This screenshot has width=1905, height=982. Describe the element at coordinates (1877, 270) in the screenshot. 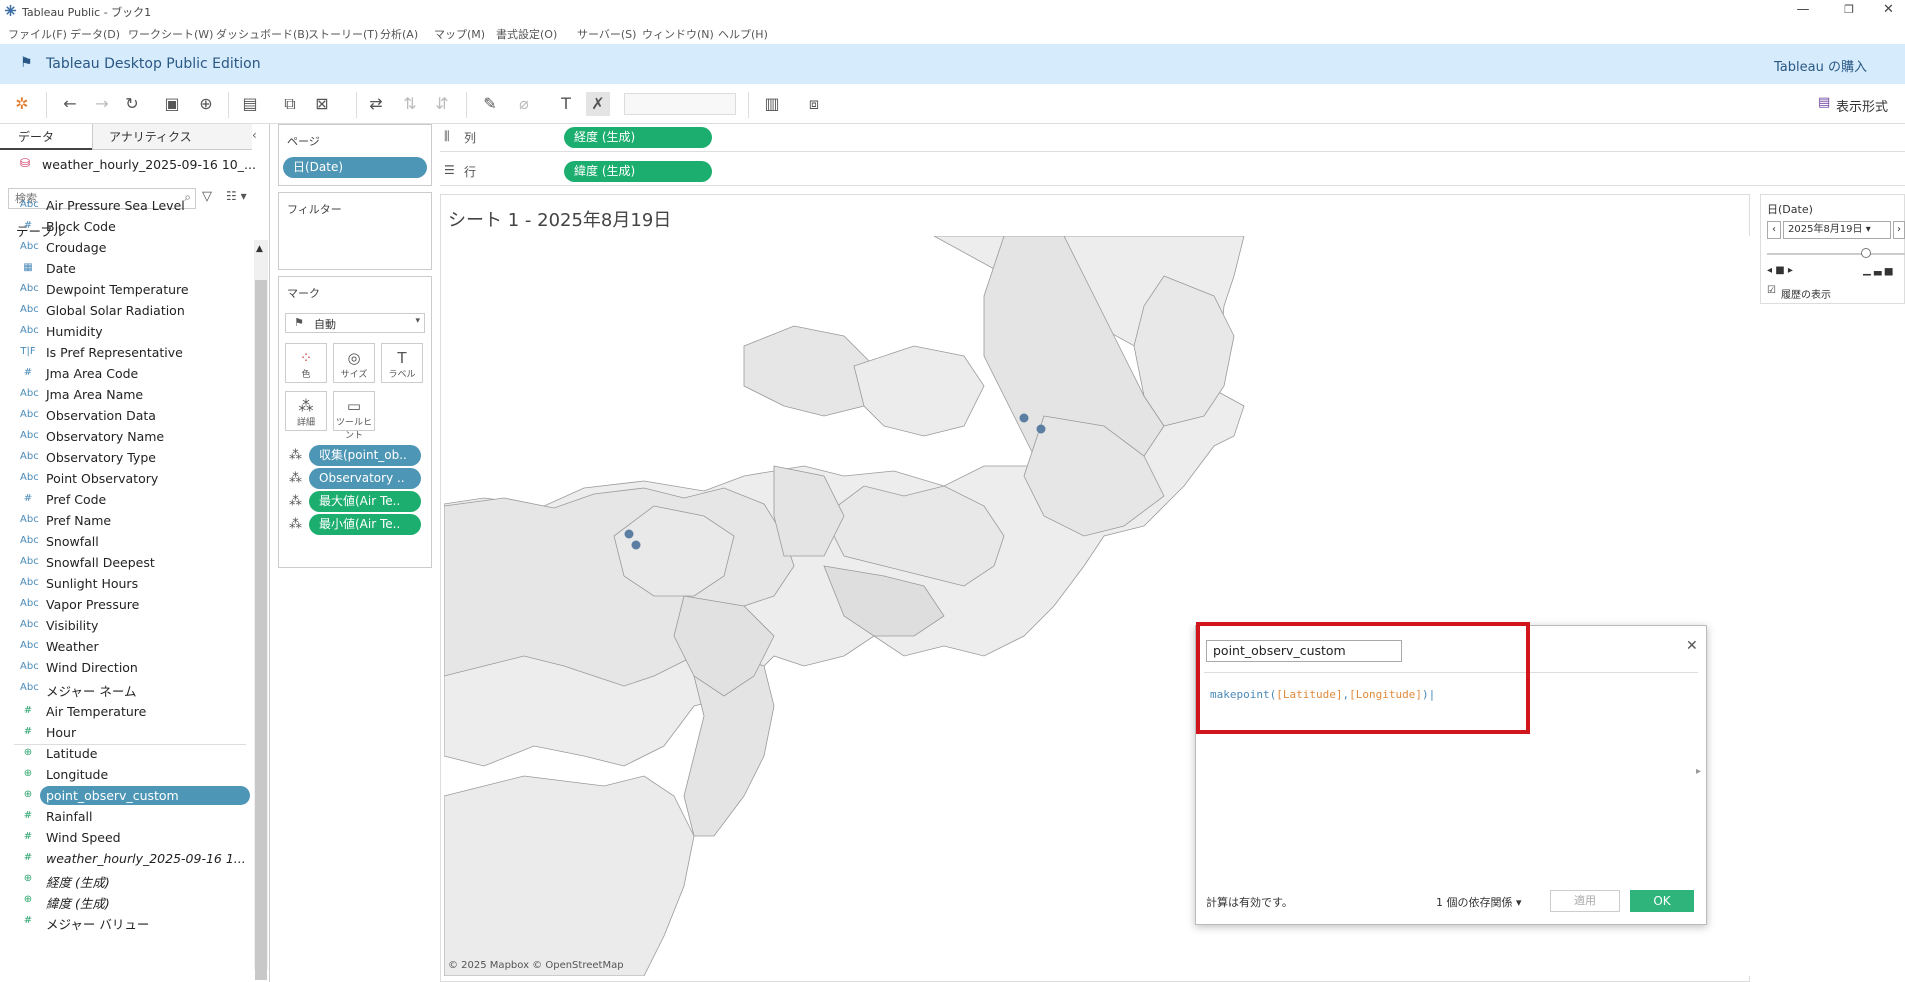

I see `speed-controls: ▁ ▃ ▅` at that location.